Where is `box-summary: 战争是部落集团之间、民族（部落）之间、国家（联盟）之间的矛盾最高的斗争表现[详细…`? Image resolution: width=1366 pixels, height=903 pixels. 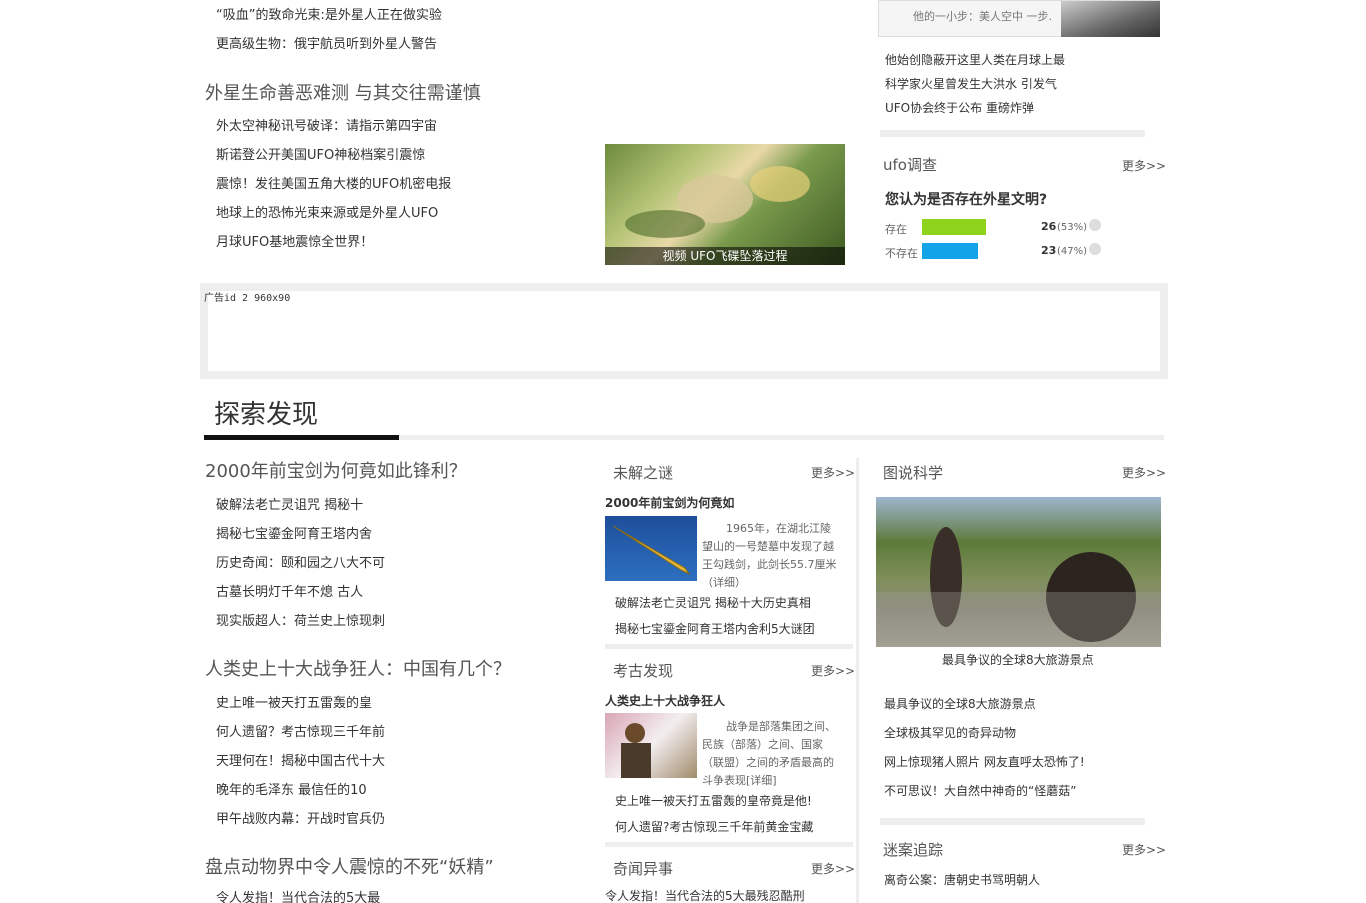 box-summary: 战争是部落集团之间、民族（部落）之间、国家（联盟）之间的矛盾最高的斗争表现[详细… is located at coordinates (769, 753).